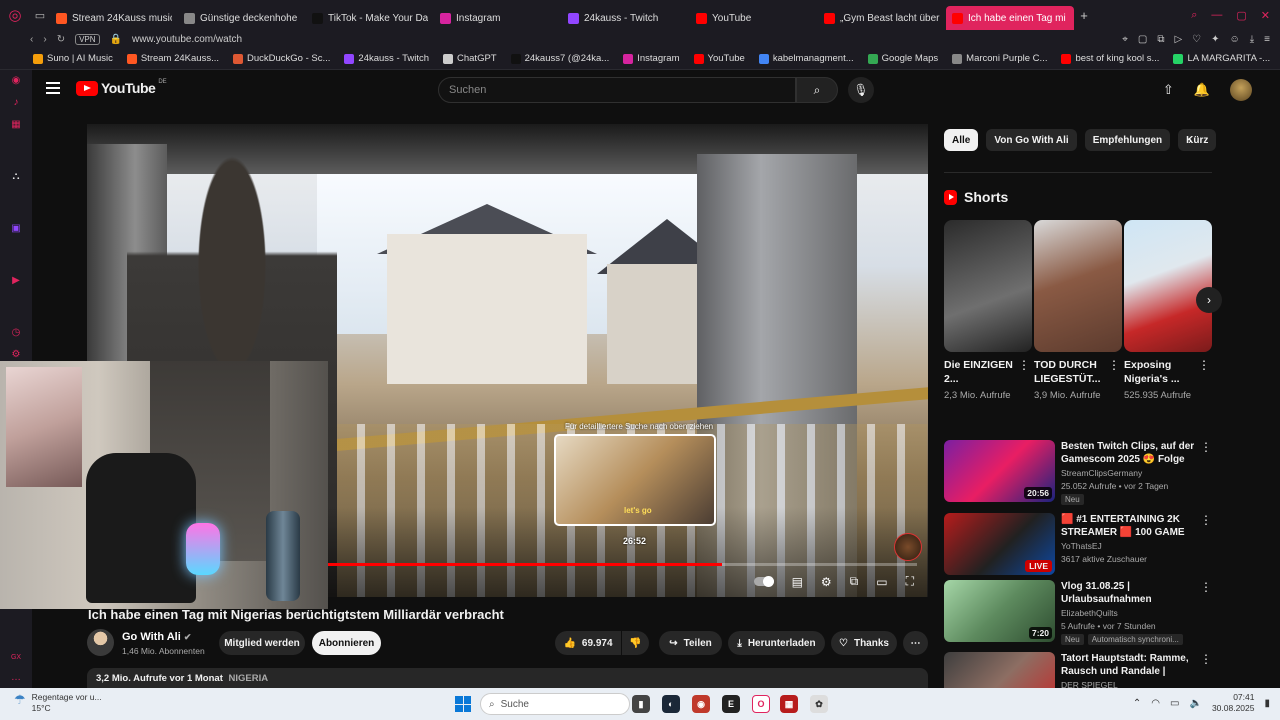 Image resolution: width=1280 pixels, height=720 pixels. I want to click on settings-icon: ⚙, so click(16, 355).